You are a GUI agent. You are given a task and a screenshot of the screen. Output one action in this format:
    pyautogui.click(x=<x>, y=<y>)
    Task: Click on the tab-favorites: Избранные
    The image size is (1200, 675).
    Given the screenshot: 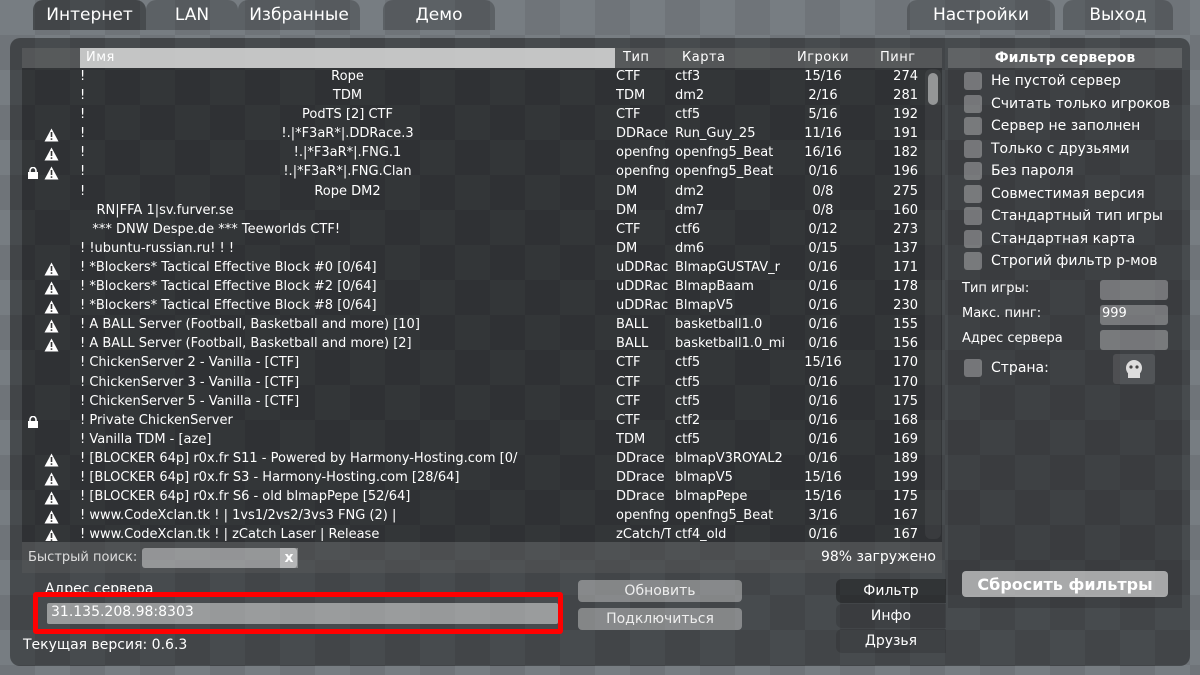 What is the action you would take?
    pyautogui.click(x=299, y=15)
    